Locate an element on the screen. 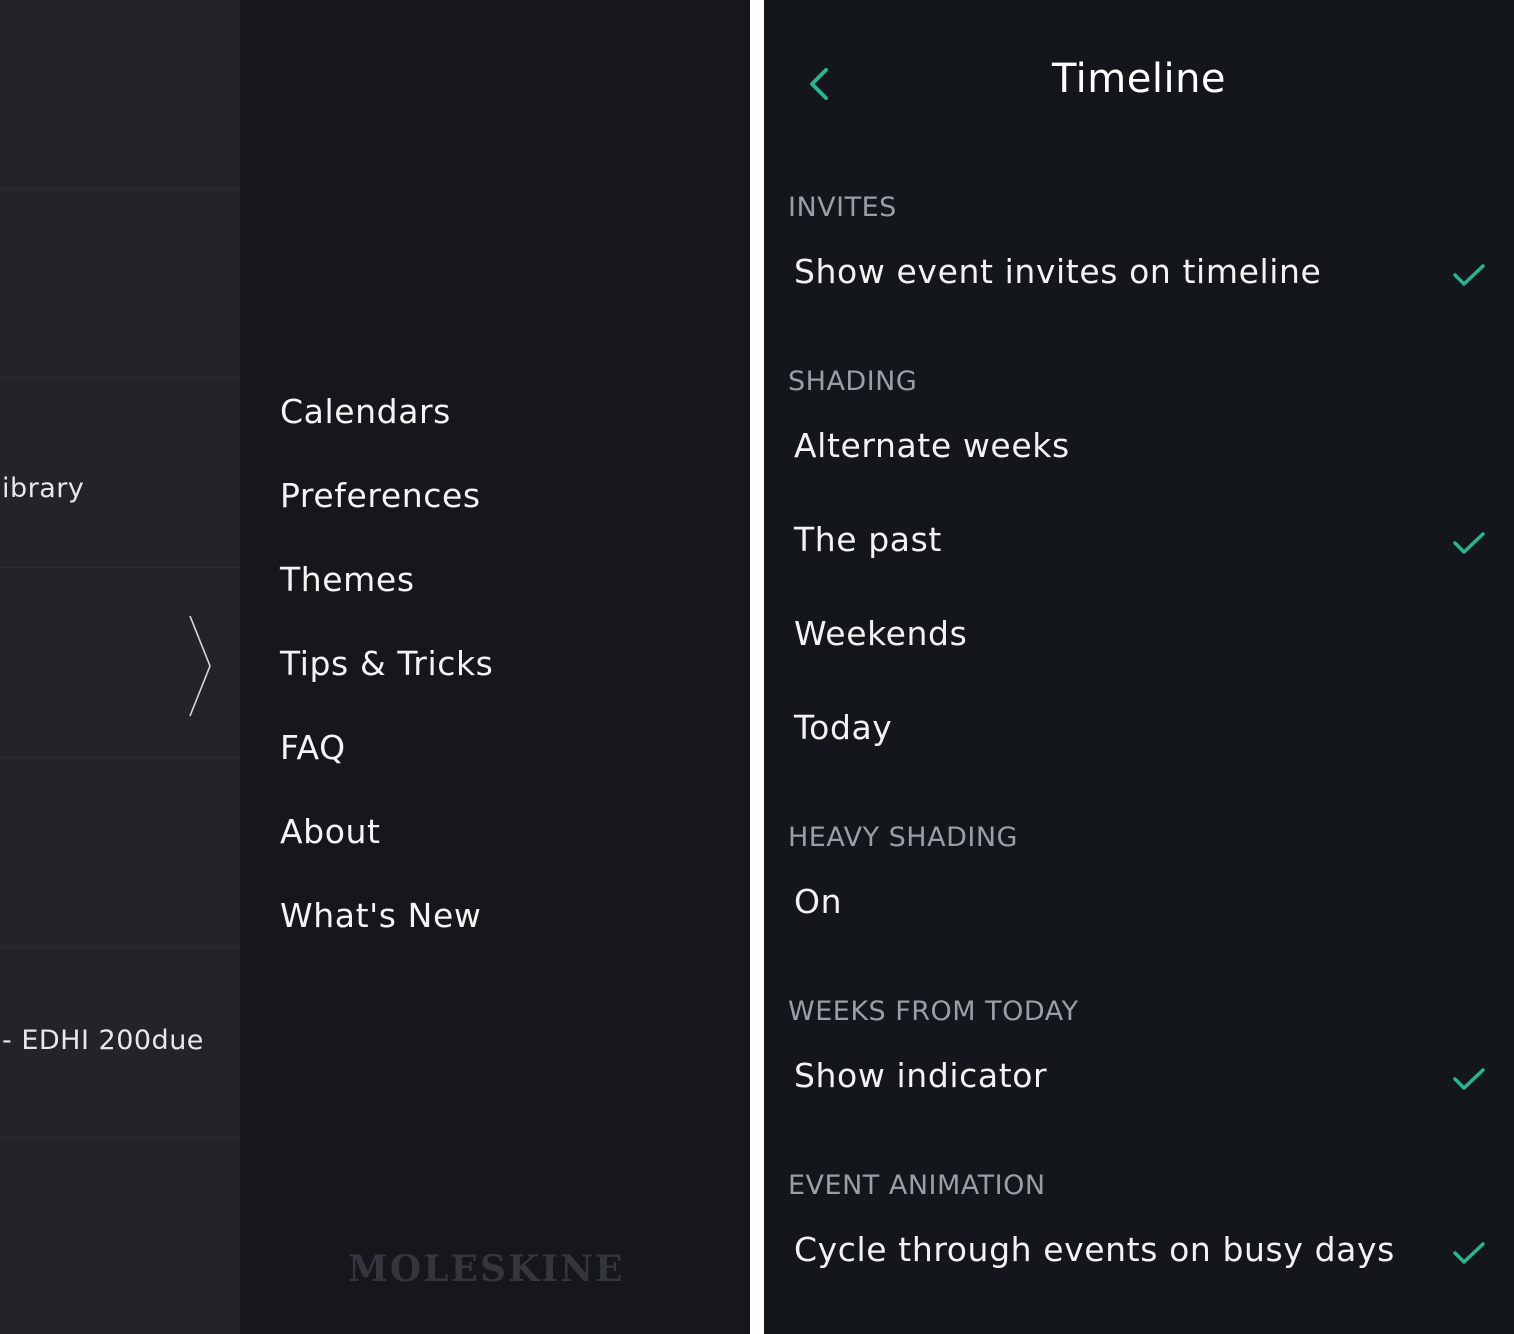 Image resolution: width=1514 pixels, height=1334 pixels. timeline-row: - EDHI 200due is located at coordinates (120, 1043).